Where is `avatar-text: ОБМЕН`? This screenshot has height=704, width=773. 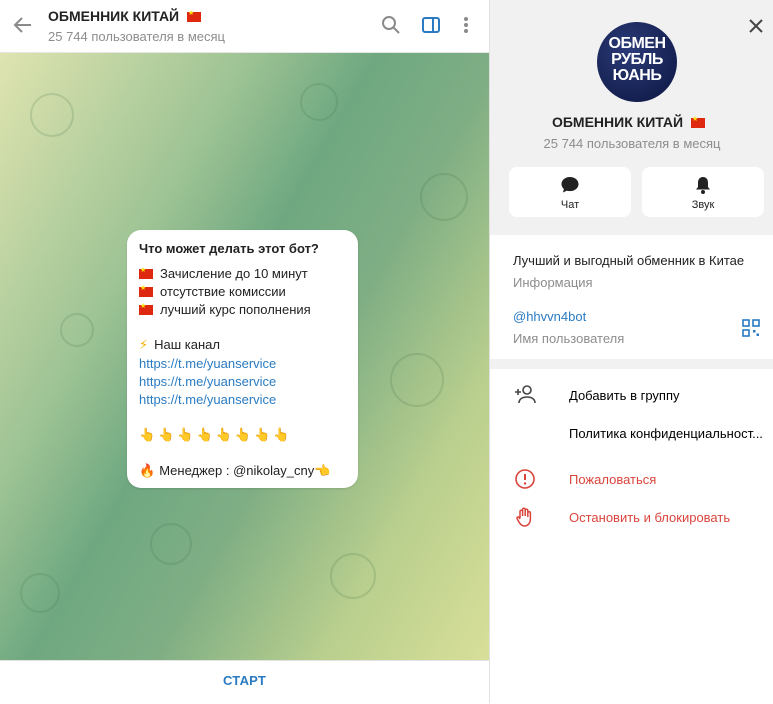
avatar-text: ОБМЕН is located at coordinates (637, 43).